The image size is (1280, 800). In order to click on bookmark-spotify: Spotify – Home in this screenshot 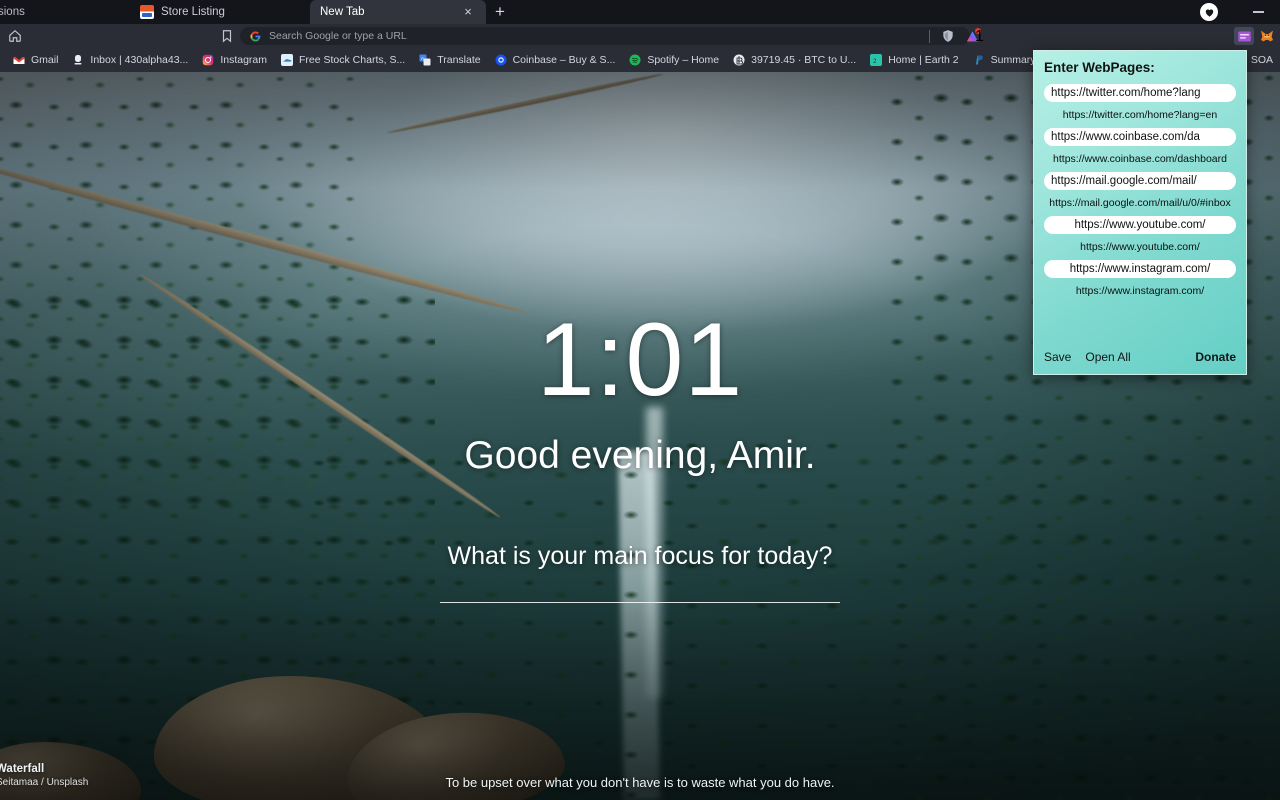, I will do `click(674, 60)`.